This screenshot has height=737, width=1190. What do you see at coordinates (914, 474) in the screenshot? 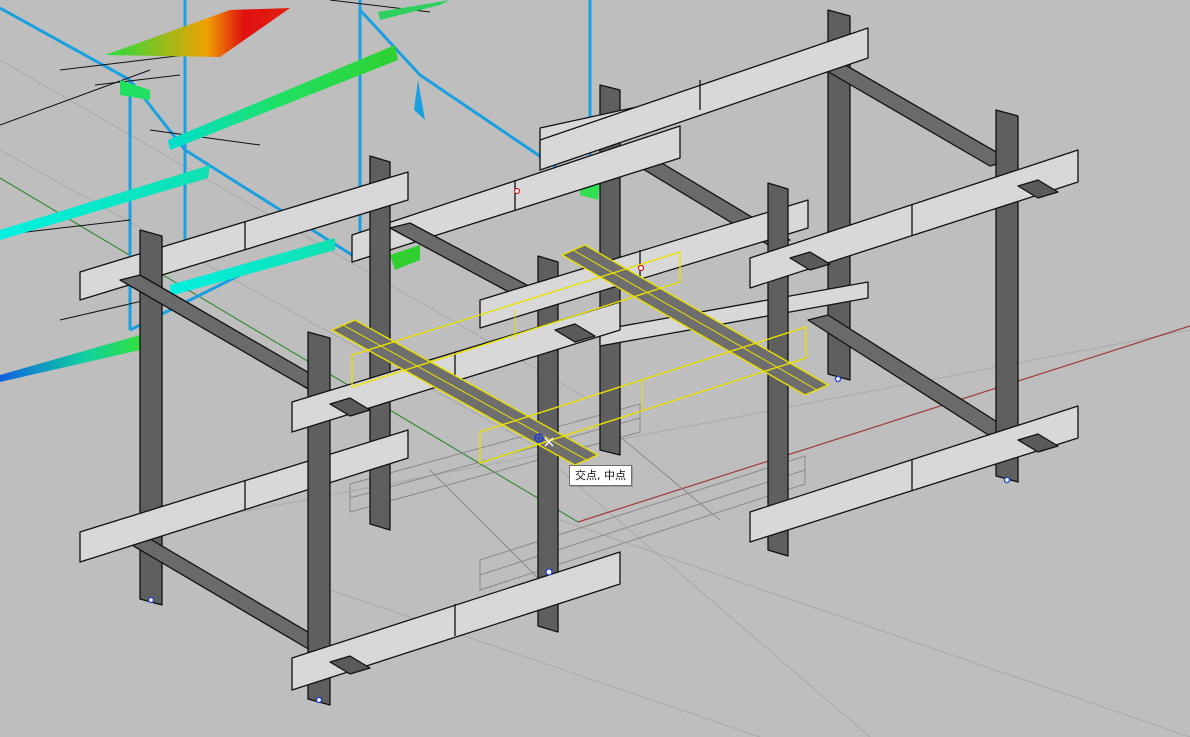
I see `beam-bottom-right` at bounding box center [914, 474].